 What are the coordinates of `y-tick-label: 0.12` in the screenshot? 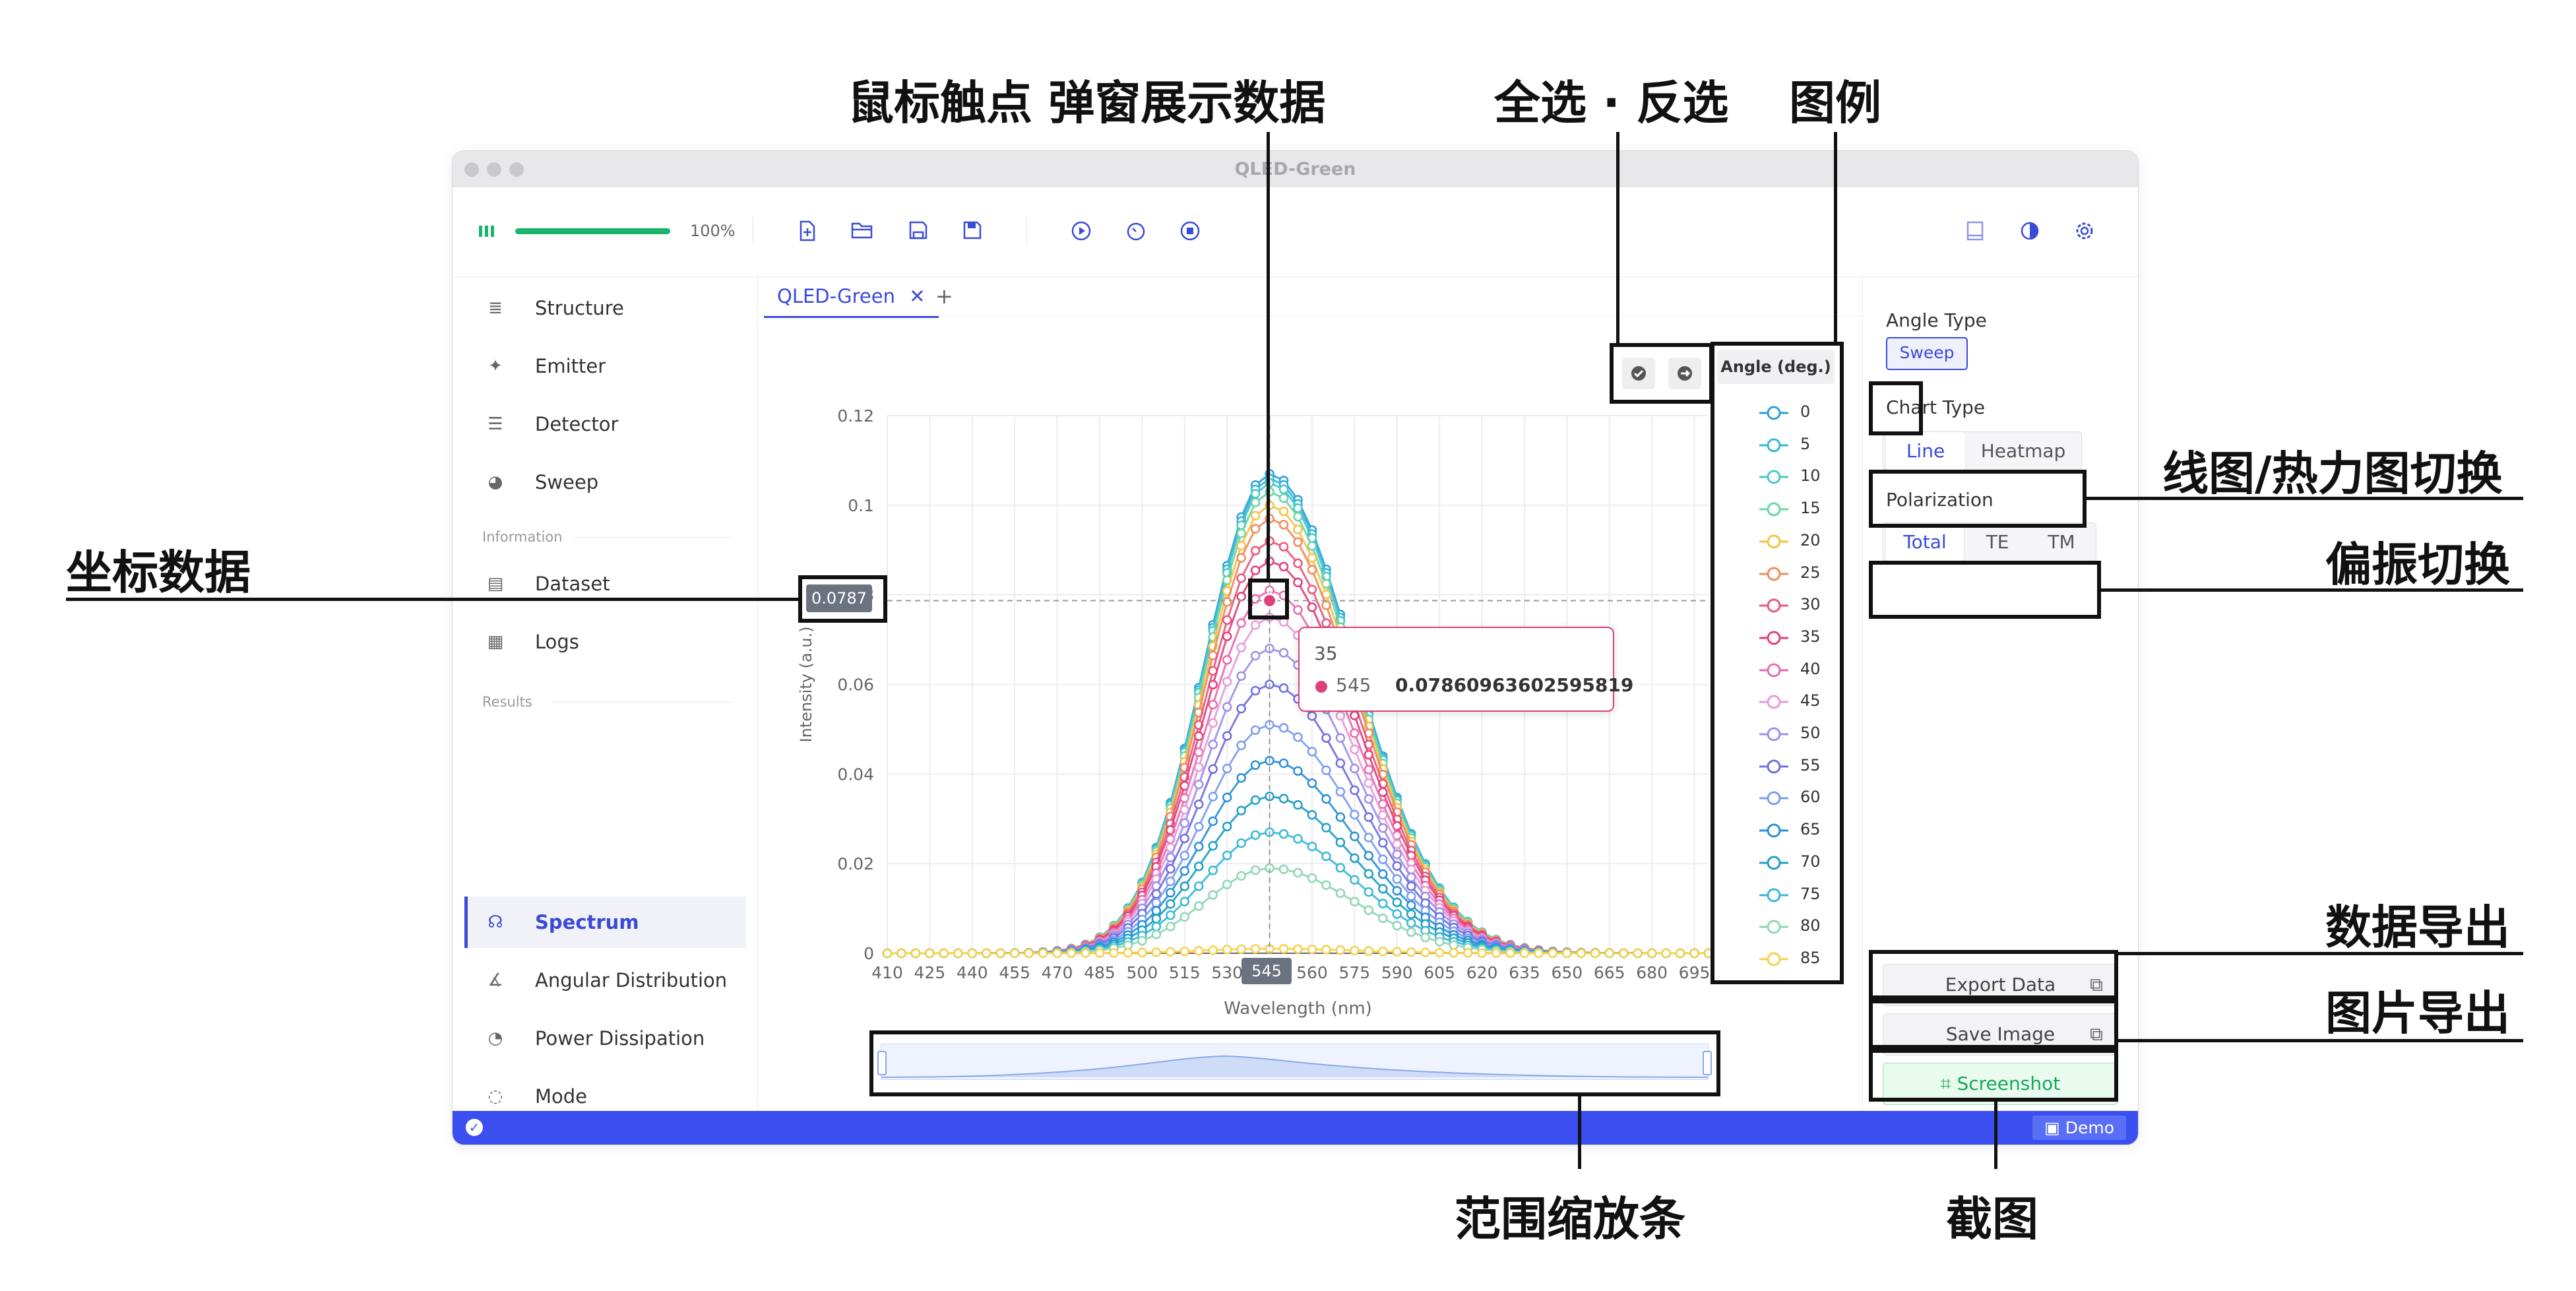 It's located at (856, 415).